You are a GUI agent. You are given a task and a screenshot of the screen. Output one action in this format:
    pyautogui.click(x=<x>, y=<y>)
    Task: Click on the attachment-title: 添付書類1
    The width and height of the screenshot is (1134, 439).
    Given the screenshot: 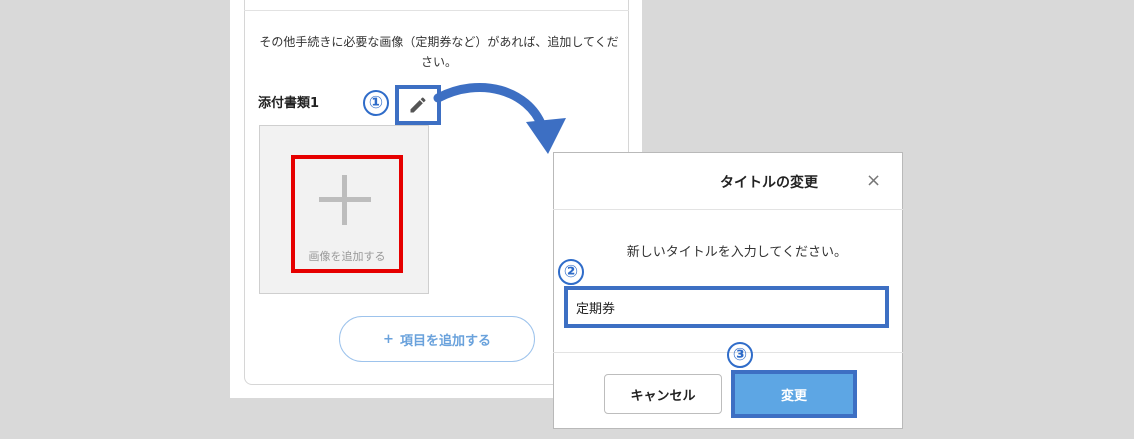 What is the action you would take?
    pyautogui.click(x=289, y=103)
    